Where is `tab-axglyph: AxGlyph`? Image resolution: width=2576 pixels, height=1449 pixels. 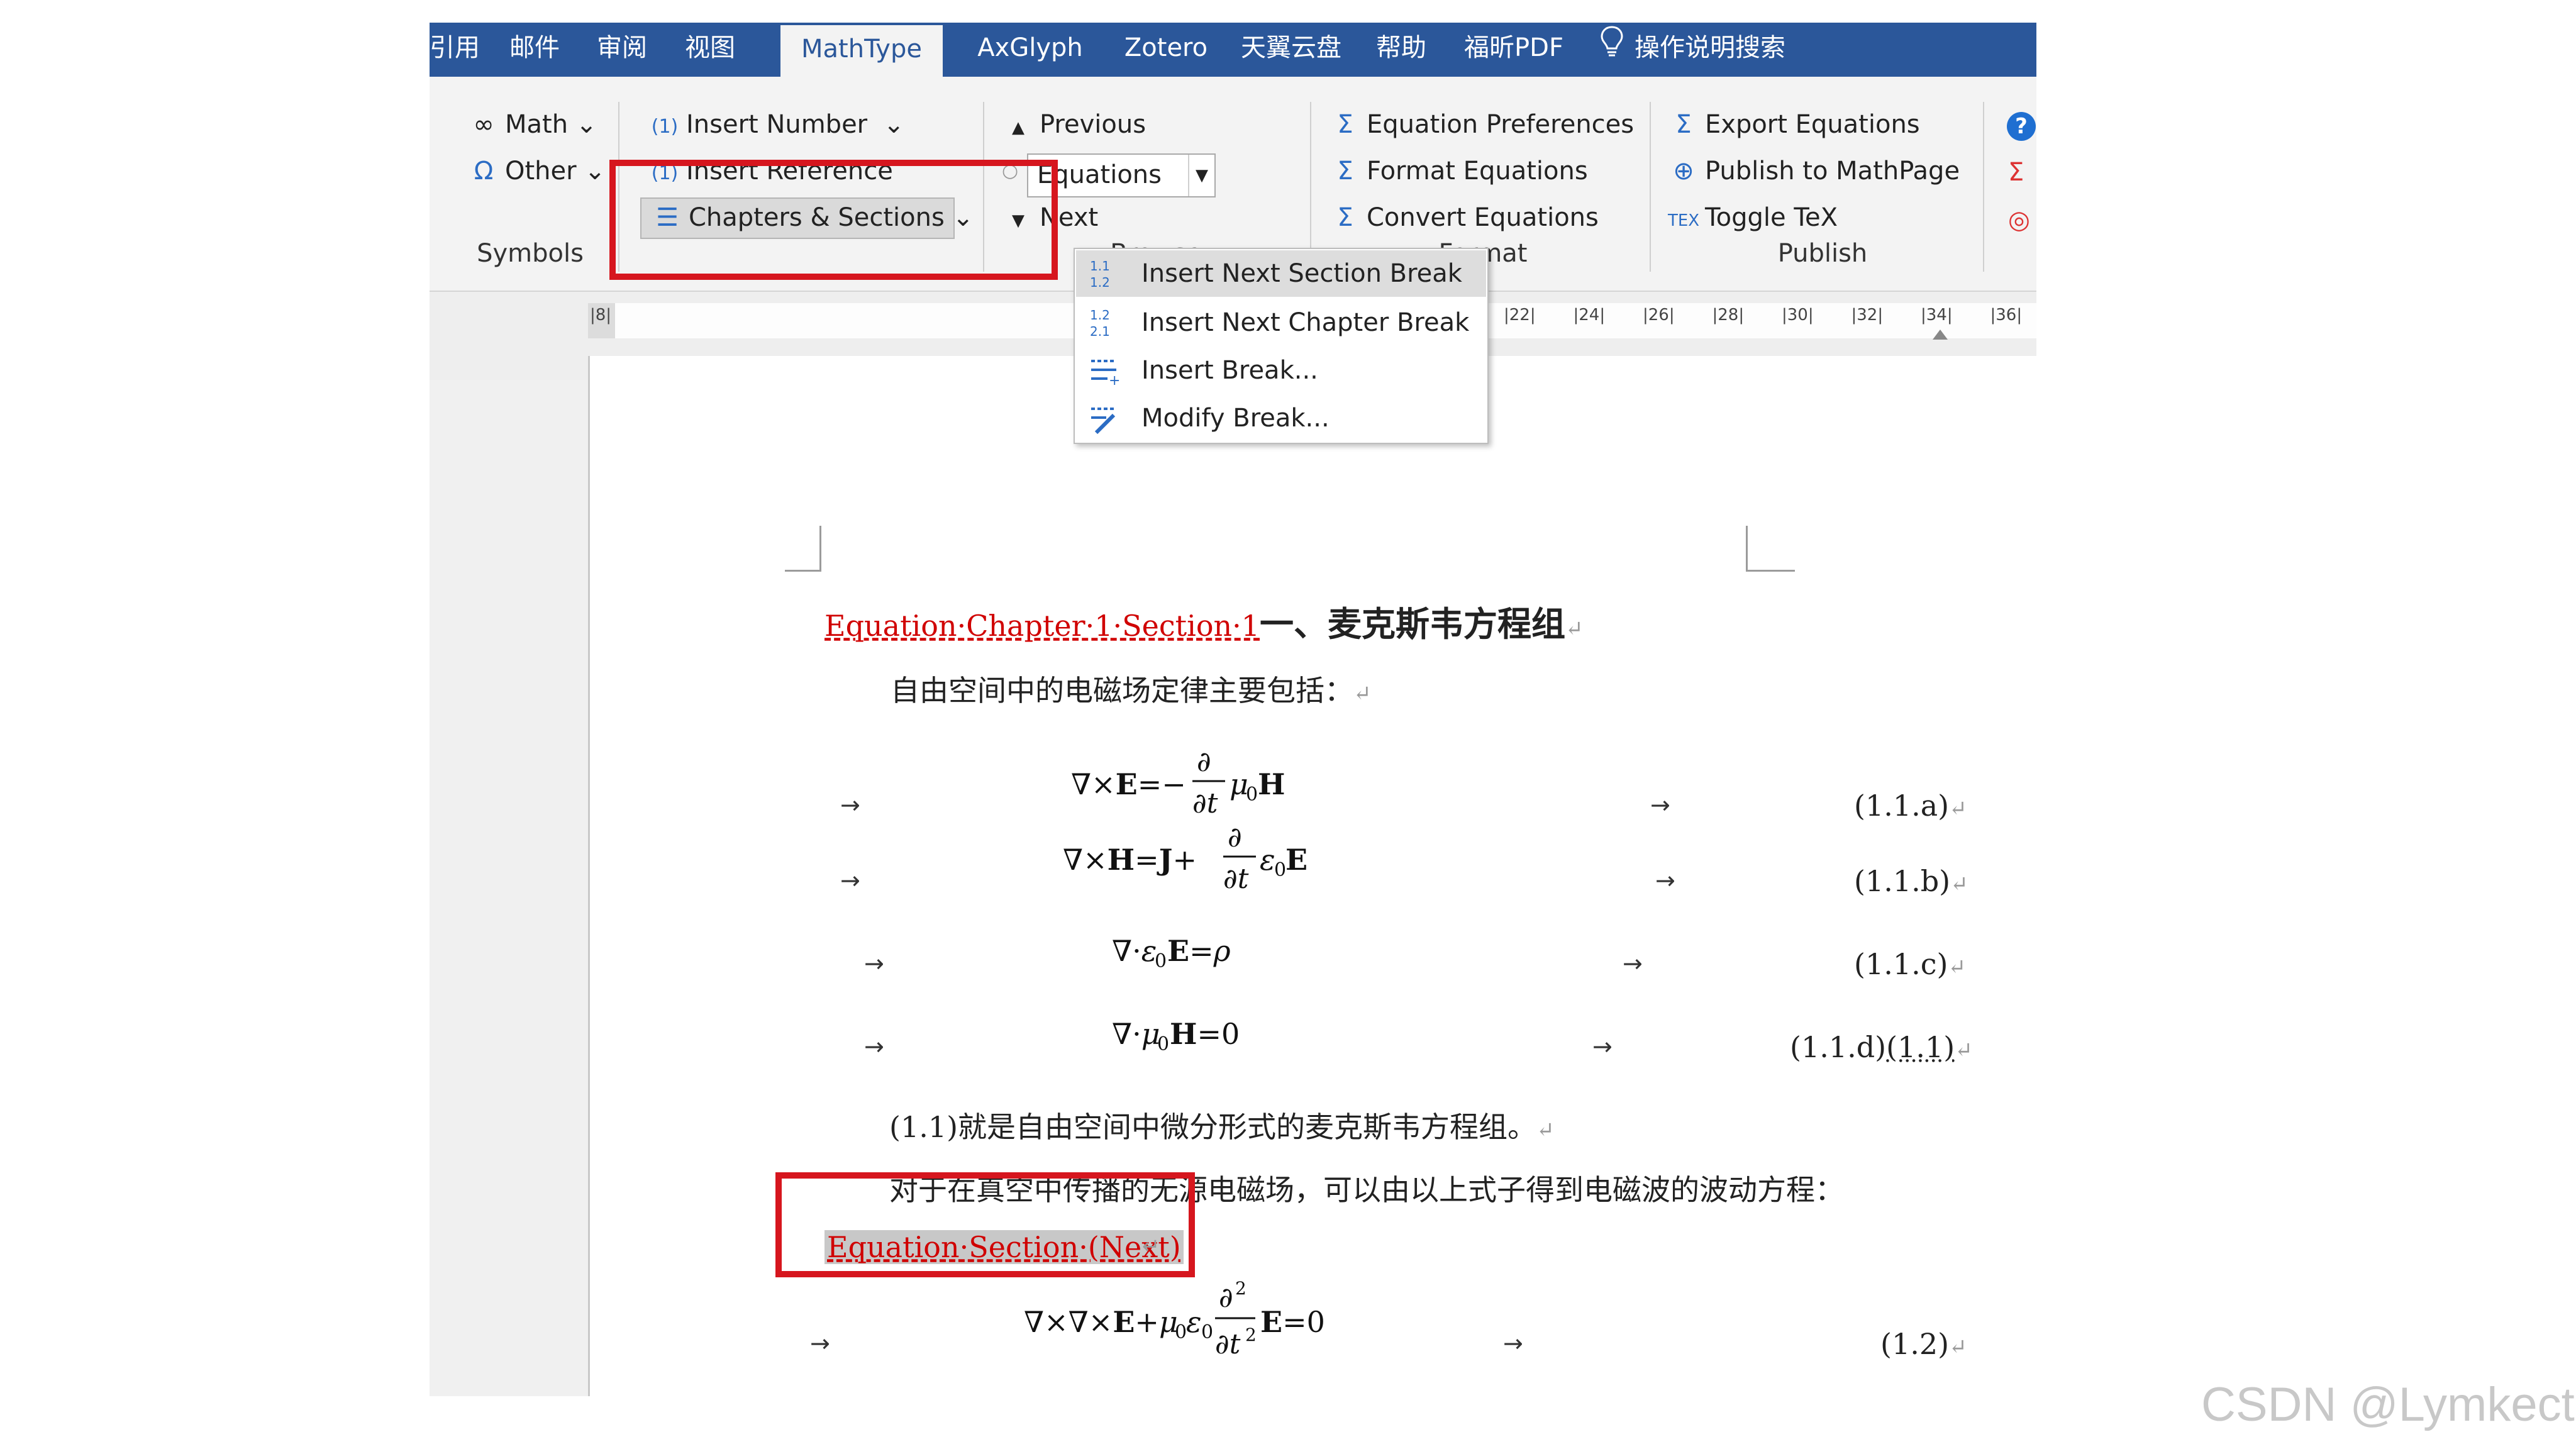 tab-axglyph: AxGlyph is located at coordinates (1030, 50).